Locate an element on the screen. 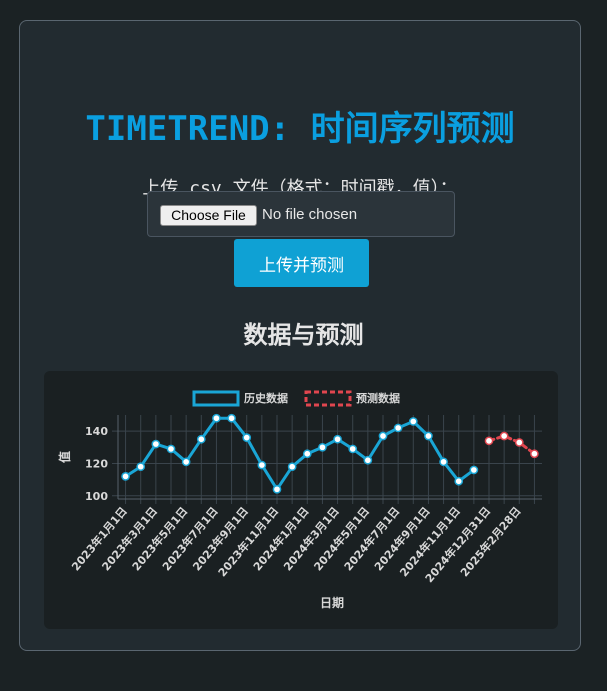  upload-predict-button: 上传并预测 is located at coordinates (301, 263).